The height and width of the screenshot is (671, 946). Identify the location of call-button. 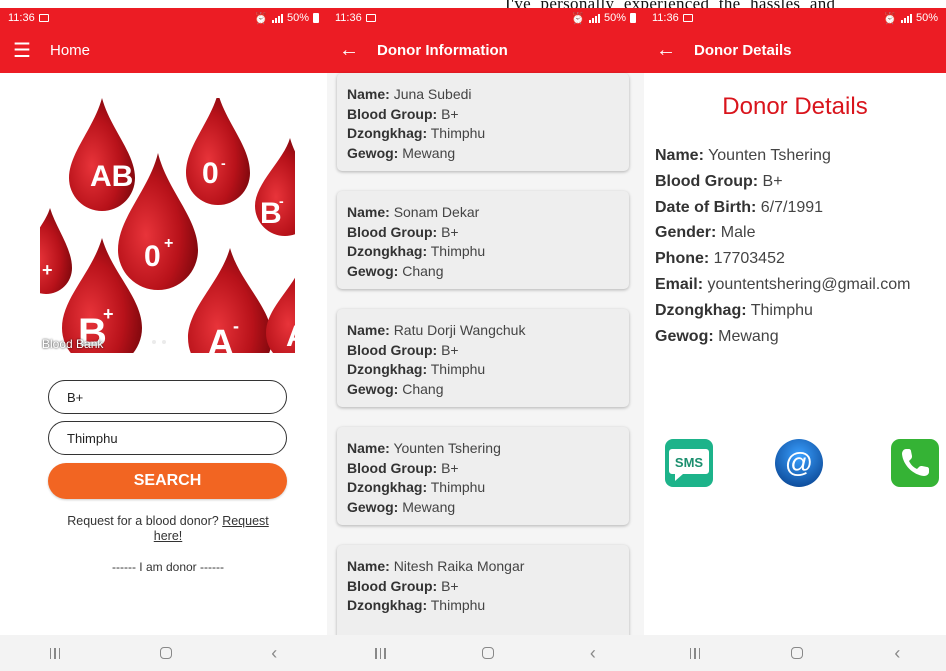
(915, 463).